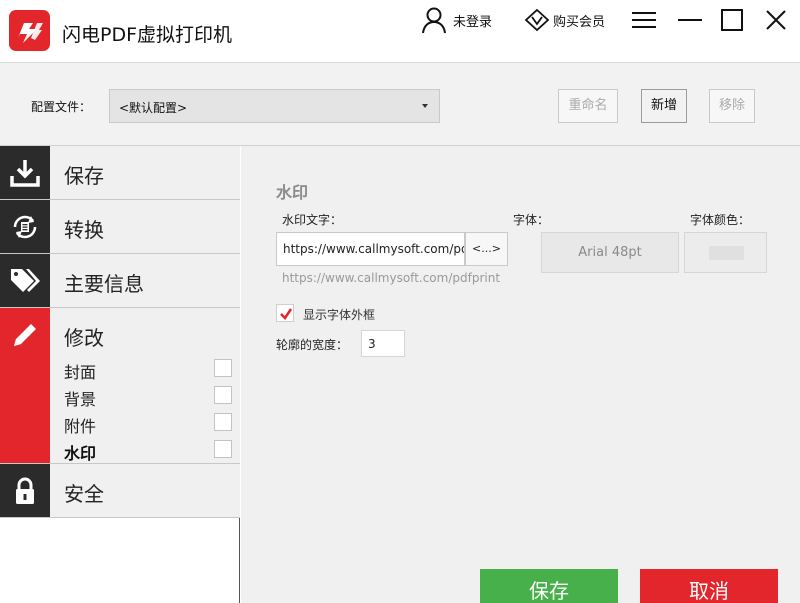  What do you see at coordinates (274, 106) in the screenshot?
I see `profile-select: <默认配置>` at bounding box center [274, 106].